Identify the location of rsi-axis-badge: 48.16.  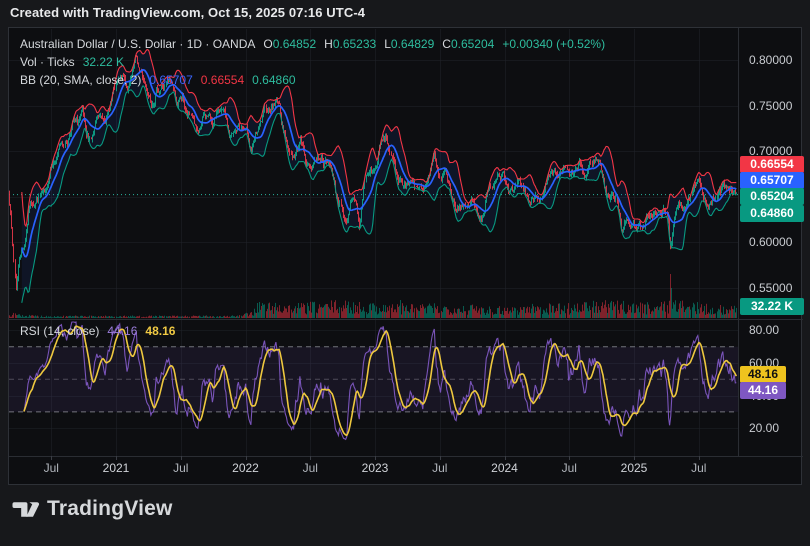
(763, 374).